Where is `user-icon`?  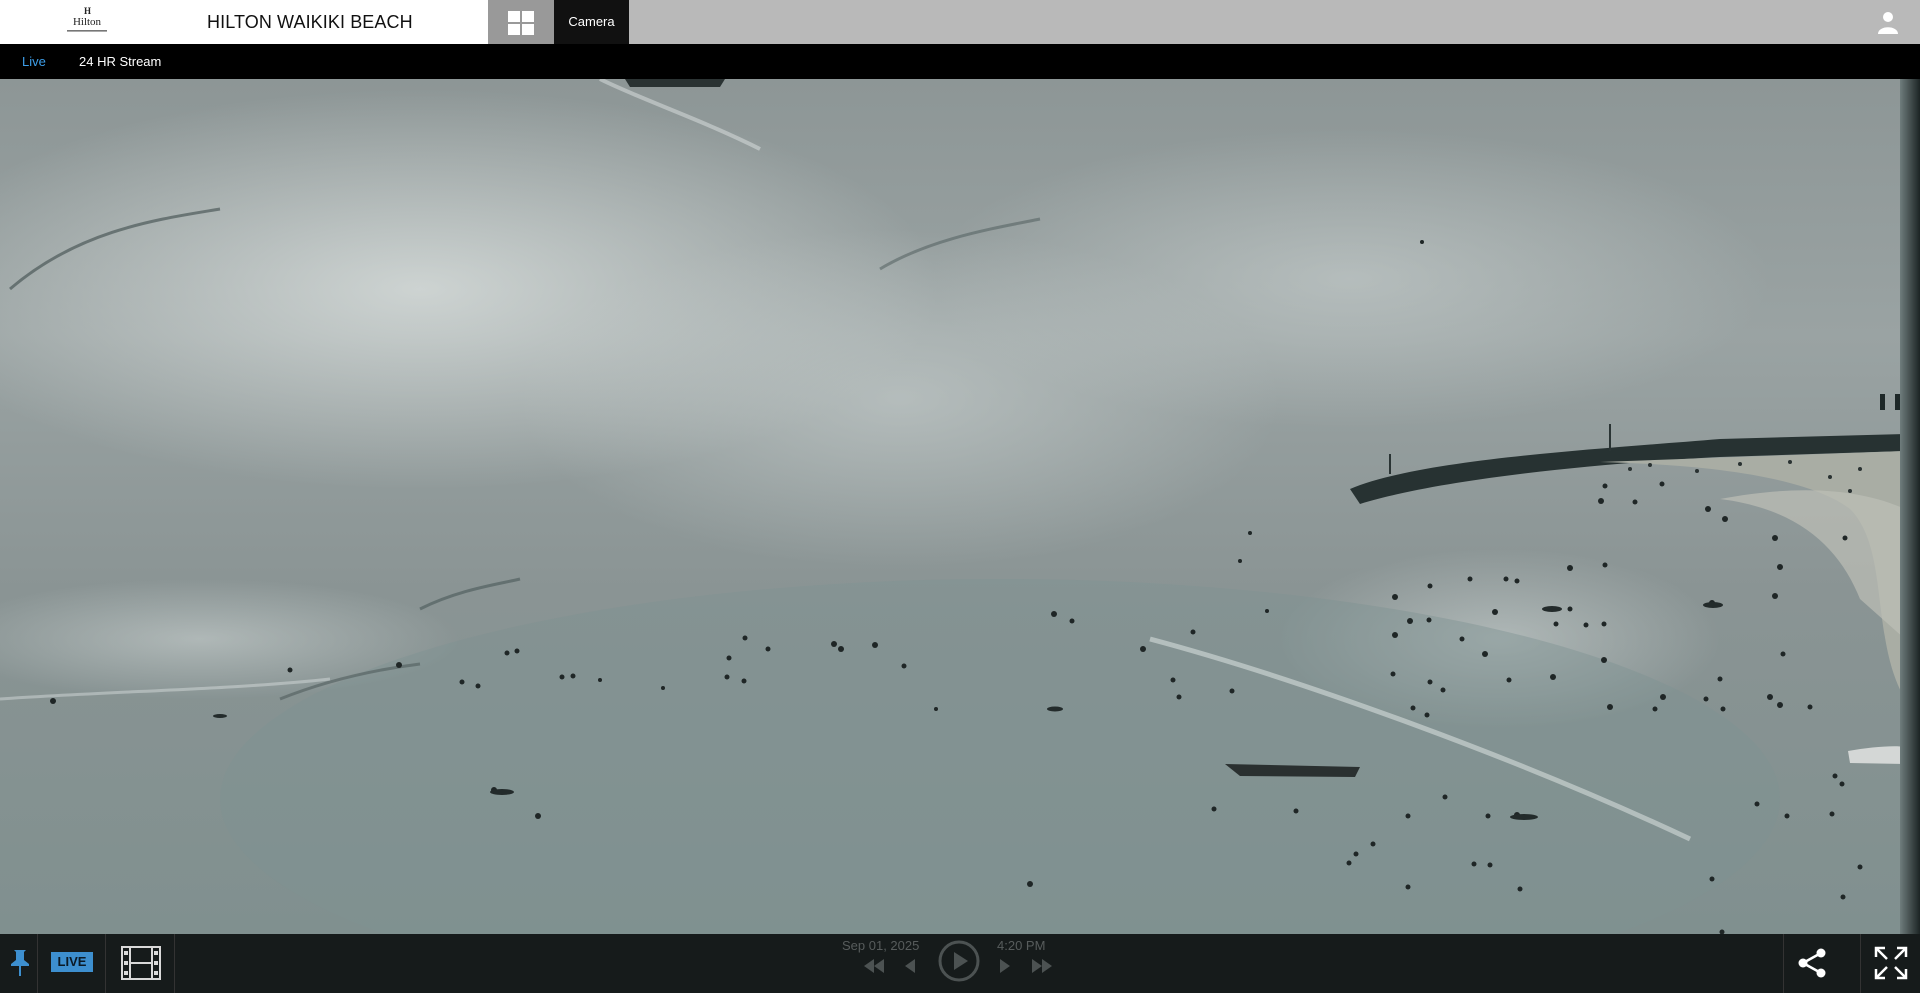 user-icon is located at coordinates (1888, 23).